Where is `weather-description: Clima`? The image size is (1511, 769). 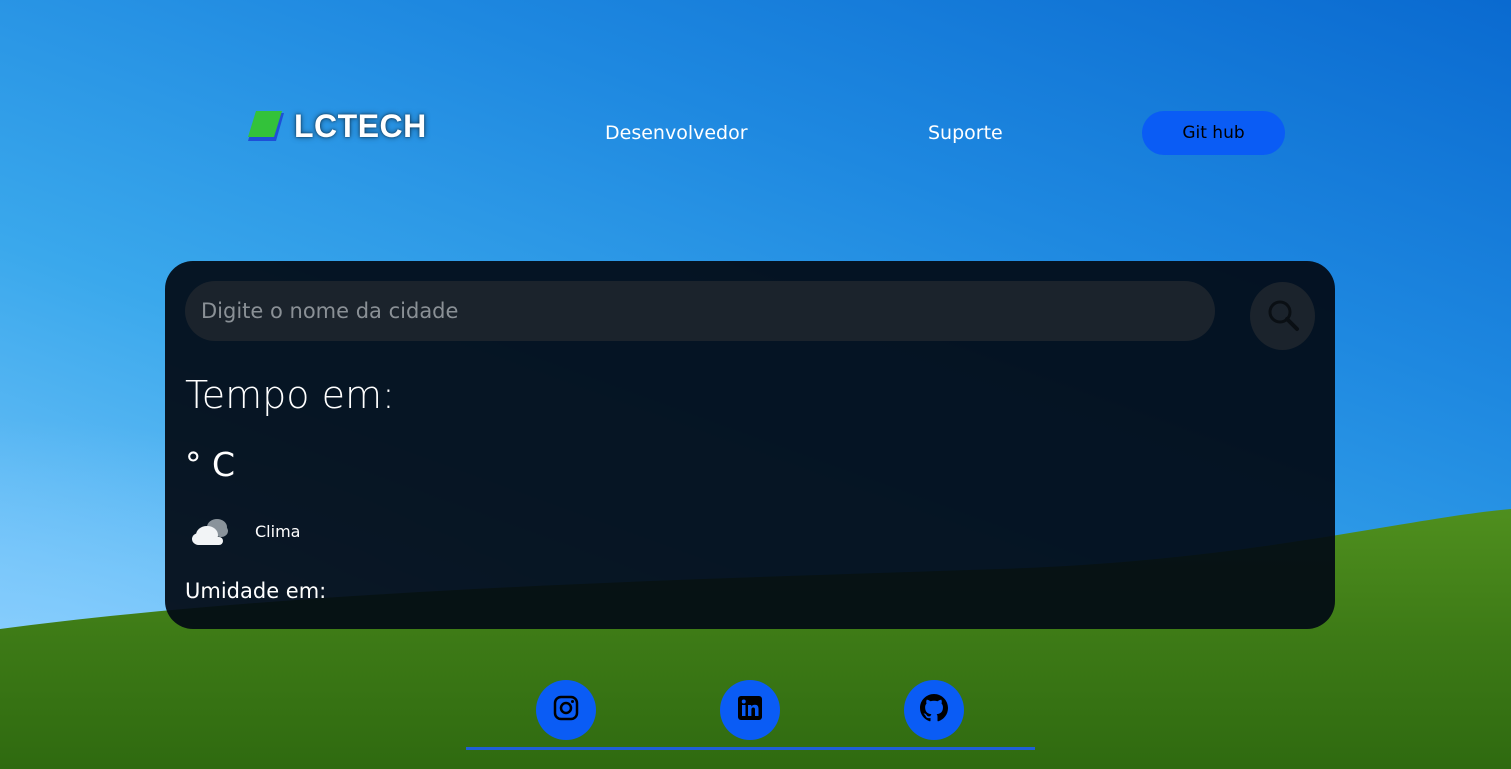 weather-description: Clima is located at coordinates (278, 531).